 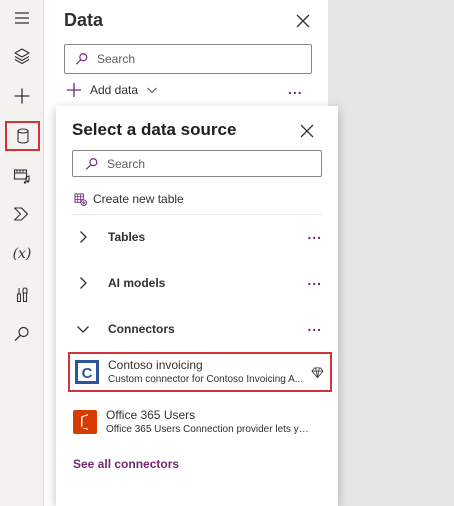 I want to click on variables-button: (x), so click(x=22, y=254).